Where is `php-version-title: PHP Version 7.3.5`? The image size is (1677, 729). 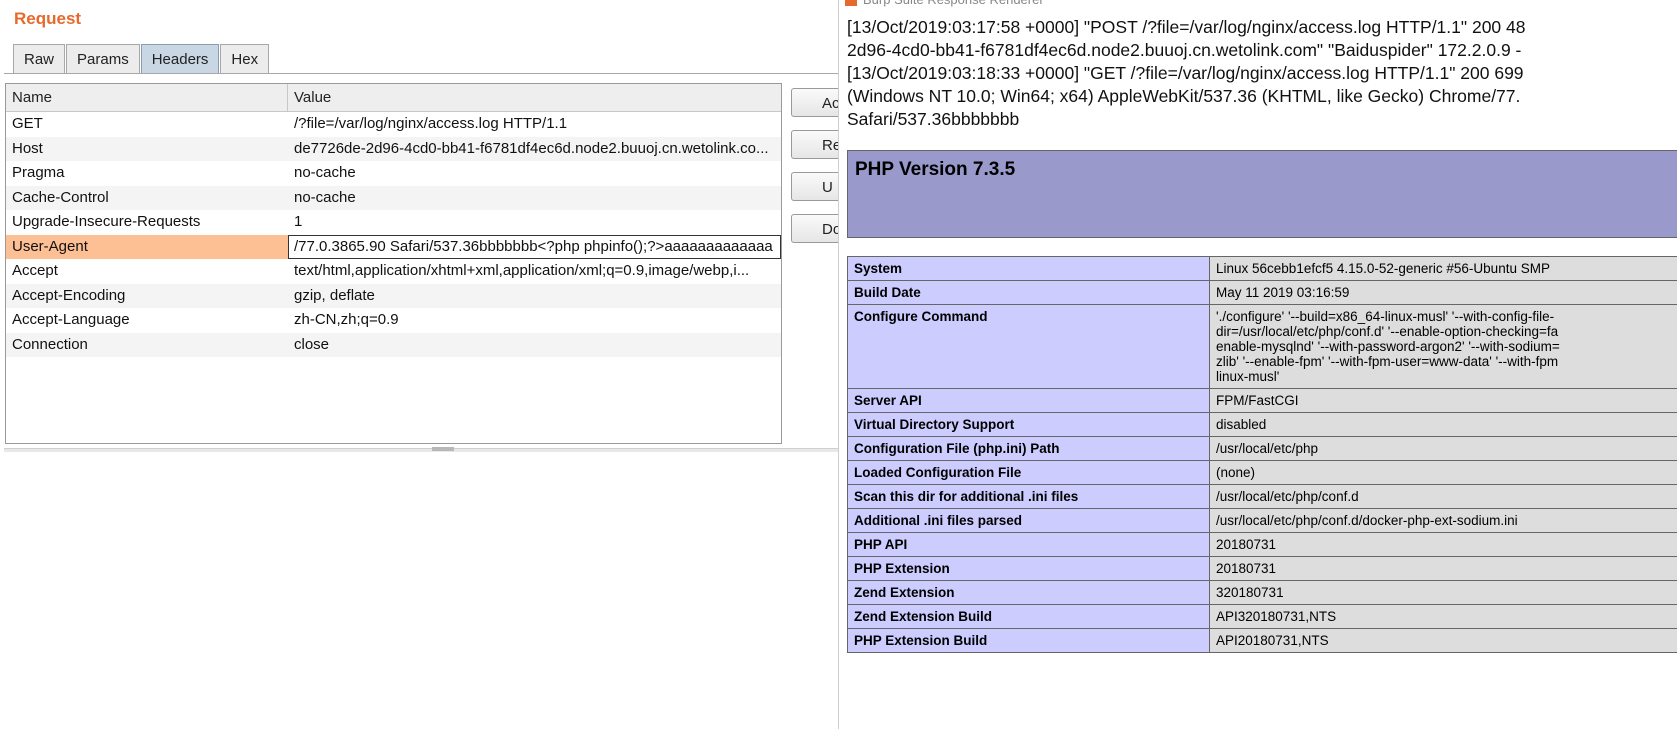
php-version-title: PHP Version 7.3.5 is located at coordinates (935, 169).